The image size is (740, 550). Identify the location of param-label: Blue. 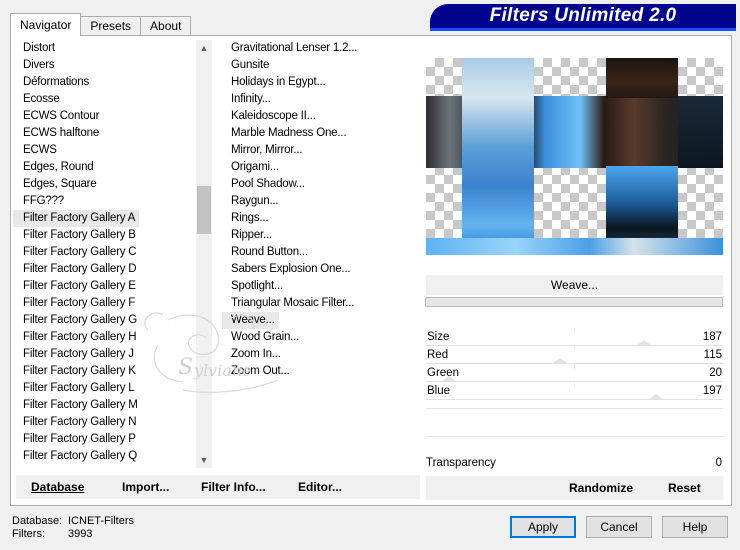
(439, 391).